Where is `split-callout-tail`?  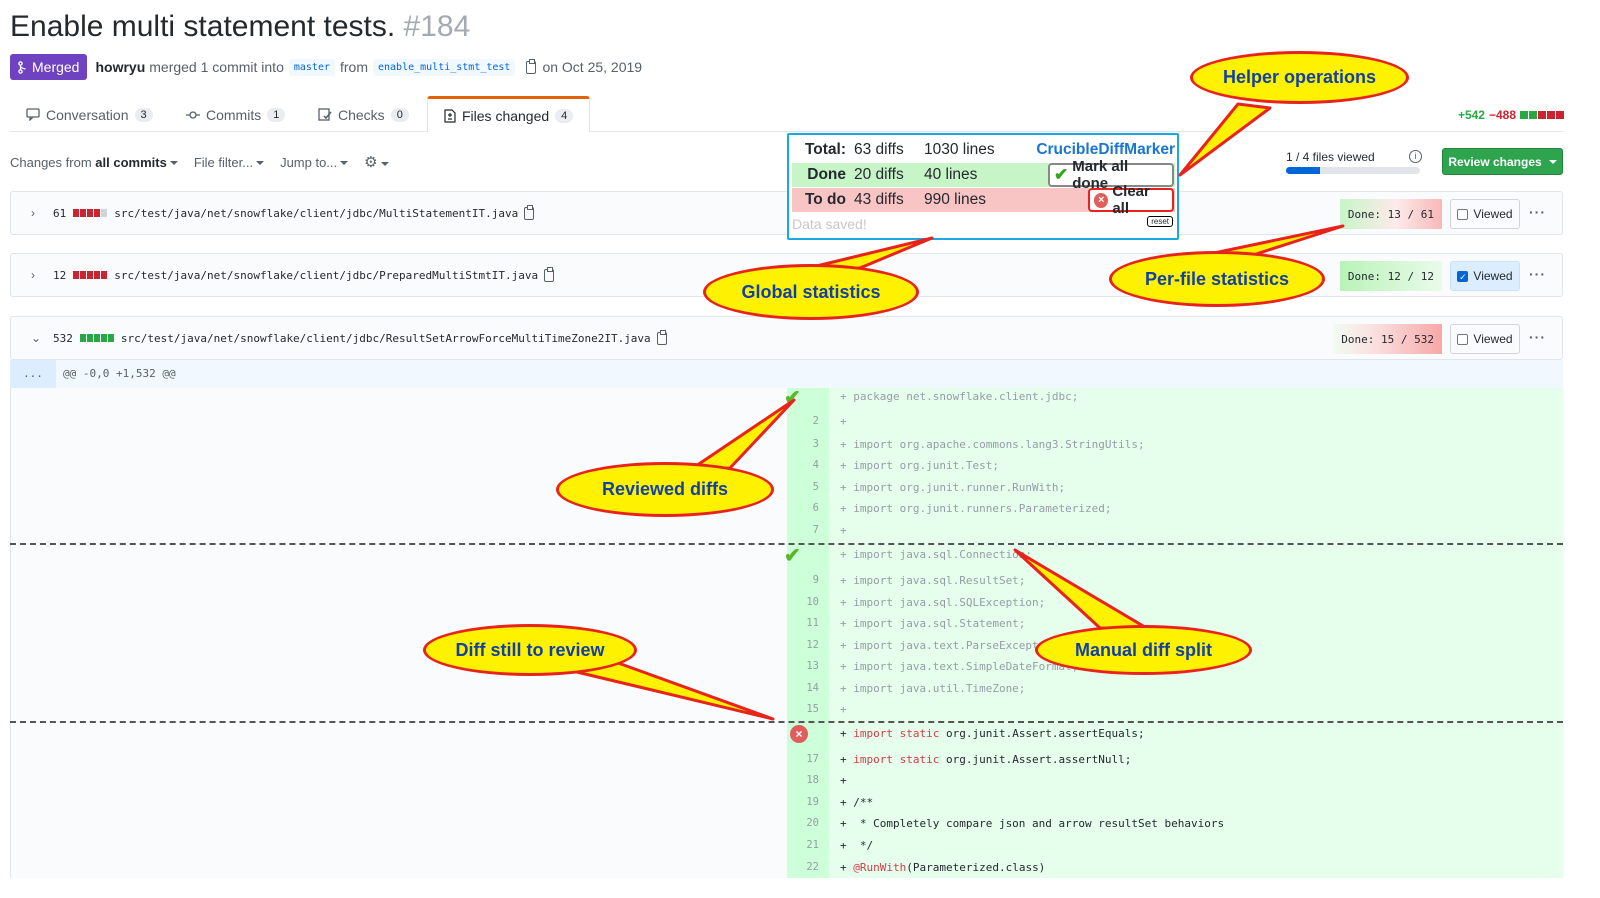
split-callout-tail is located at coordinates (1082, 590).